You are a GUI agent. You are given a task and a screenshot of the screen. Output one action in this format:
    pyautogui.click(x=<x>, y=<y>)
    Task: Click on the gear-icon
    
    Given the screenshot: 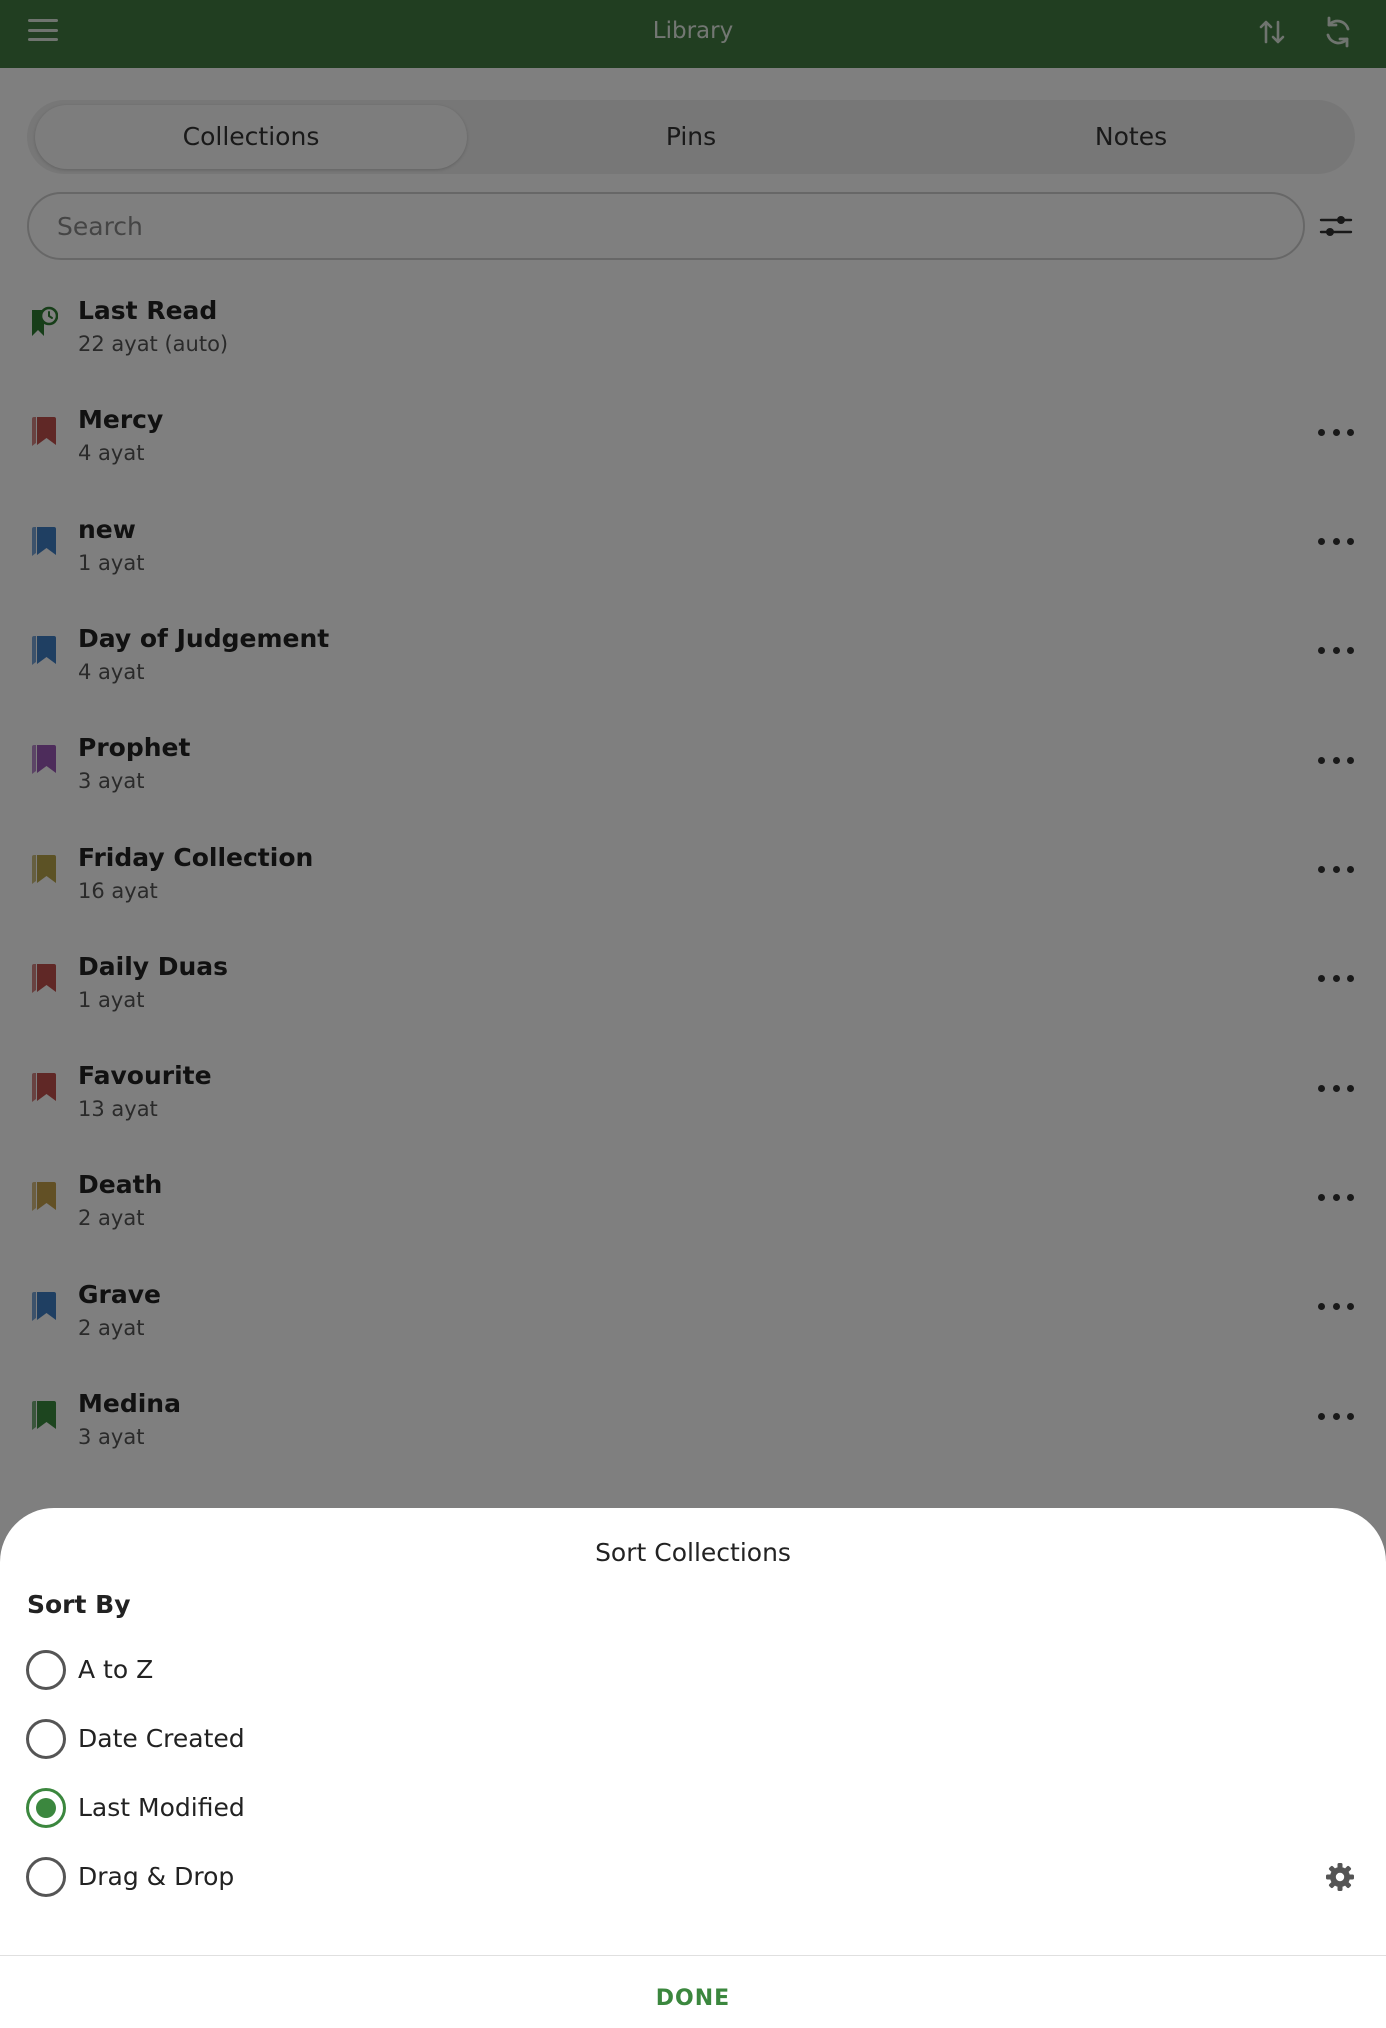 What is the action you would take?
    pyautogui.click(x=1340, y=1877)
    